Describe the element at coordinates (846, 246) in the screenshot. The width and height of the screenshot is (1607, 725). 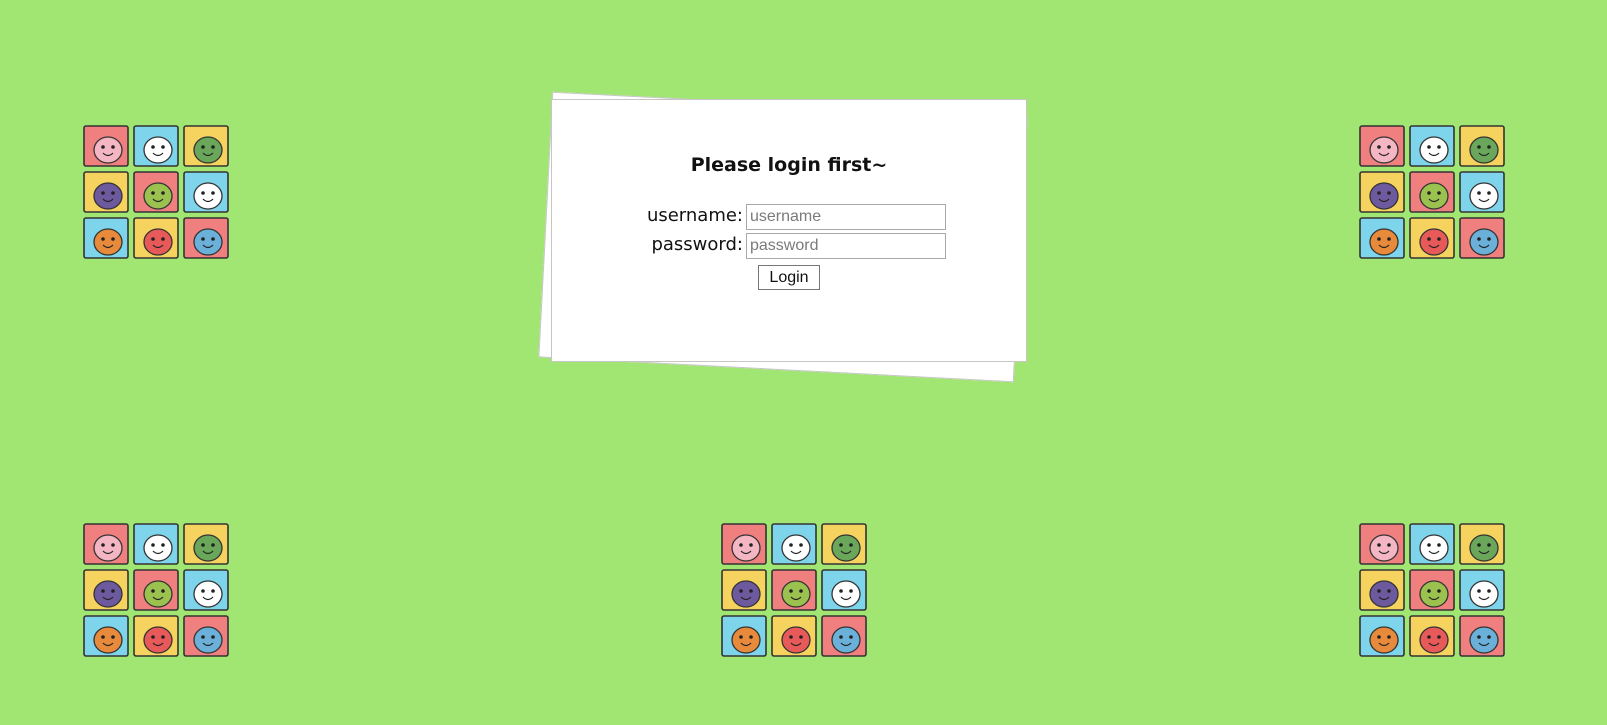
I see `password-input` at that location.